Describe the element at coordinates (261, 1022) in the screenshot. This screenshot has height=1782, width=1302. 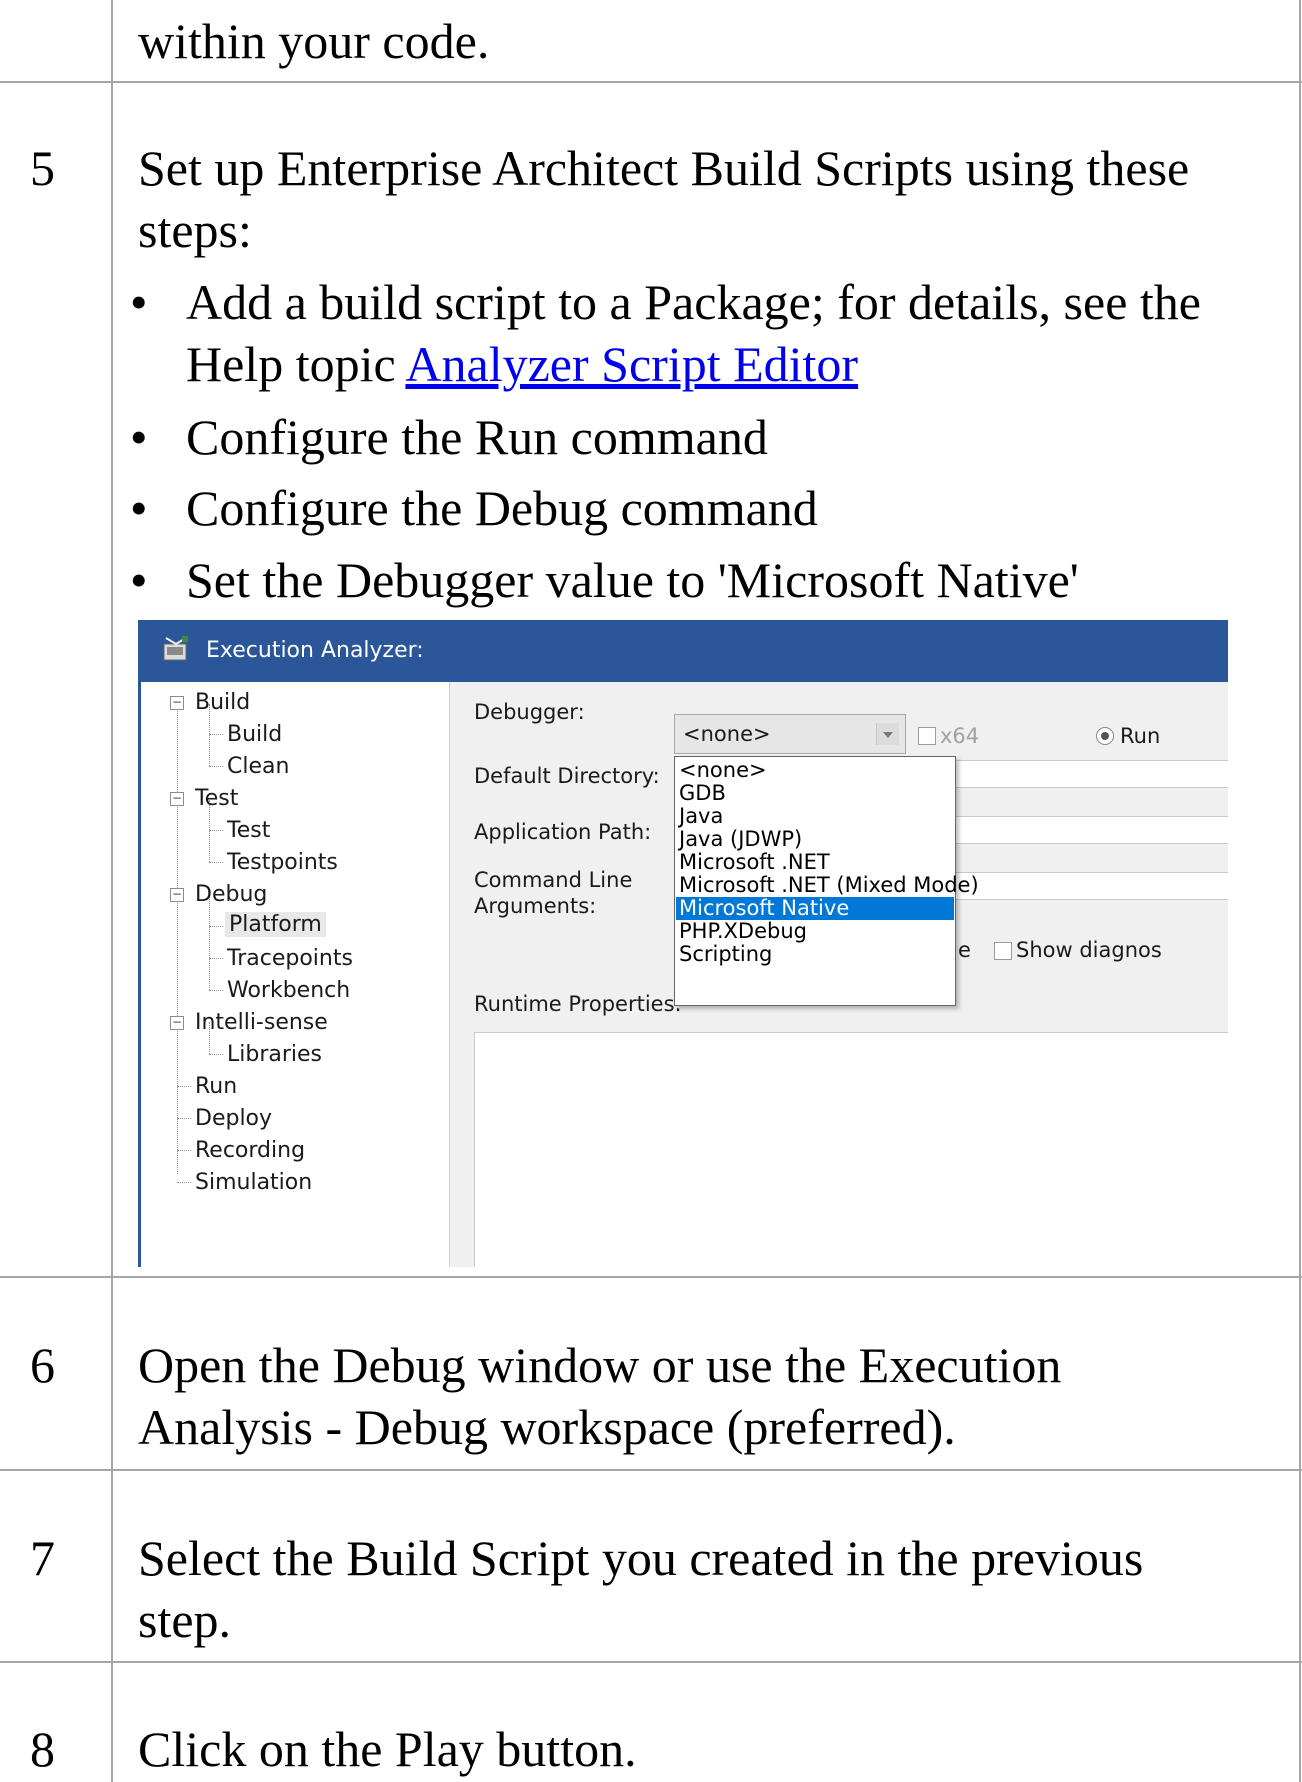
I see `tree-item-intelli-sense: Intelli-sense` at that location.